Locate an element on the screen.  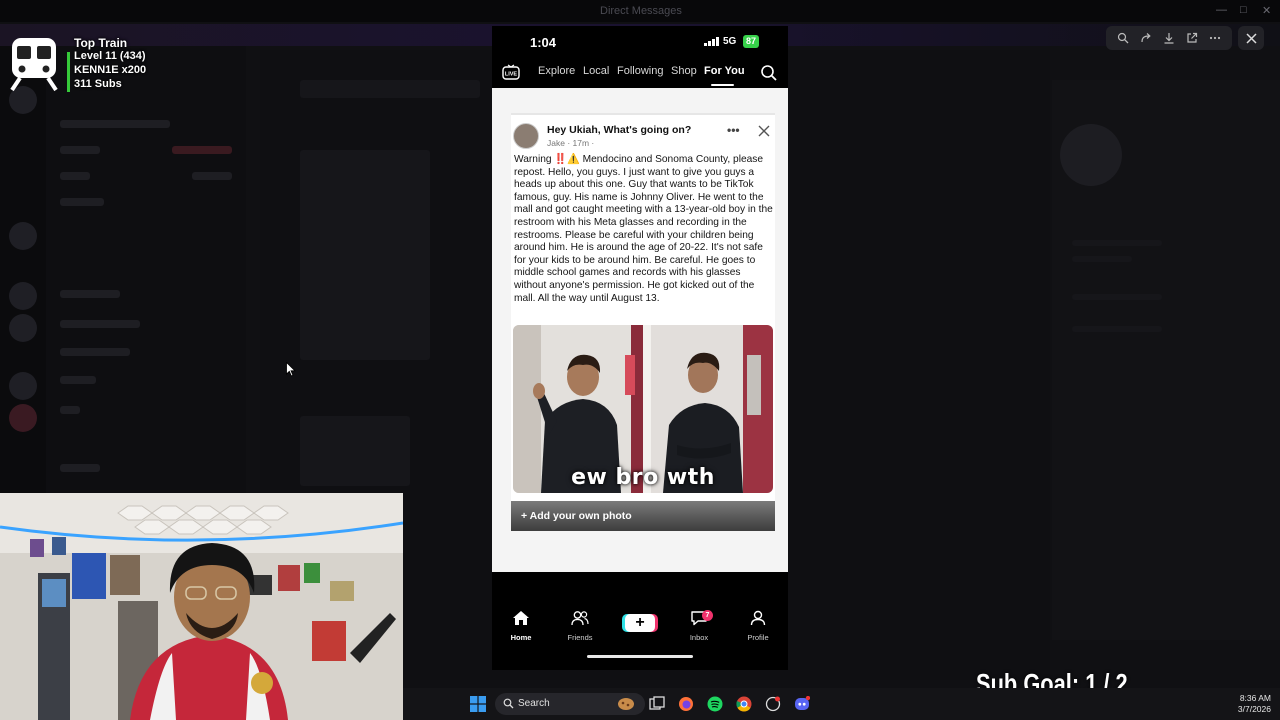
window-close-icon: ✕ is located at coordinates (1266, 10).